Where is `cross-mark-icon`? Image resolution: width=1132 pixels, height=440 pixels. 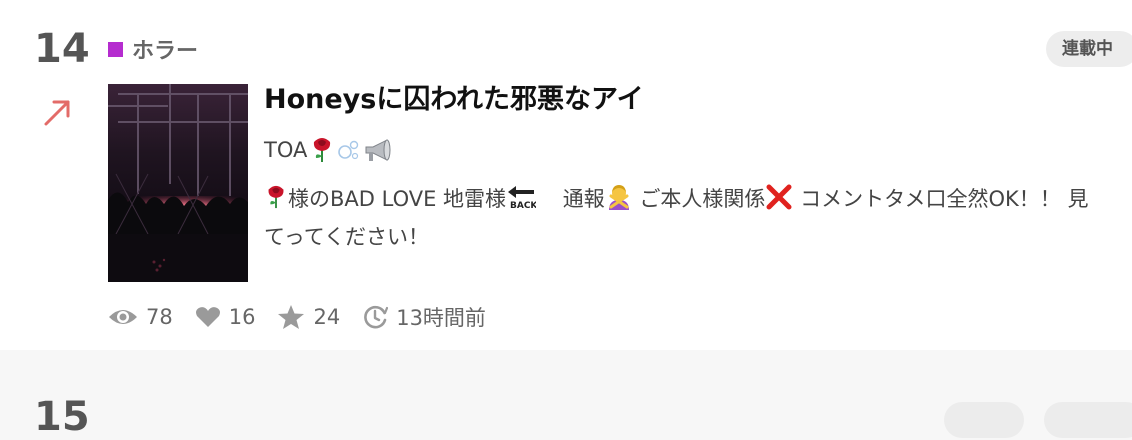 cross-mark-icon is located at coordinates (779, 197).